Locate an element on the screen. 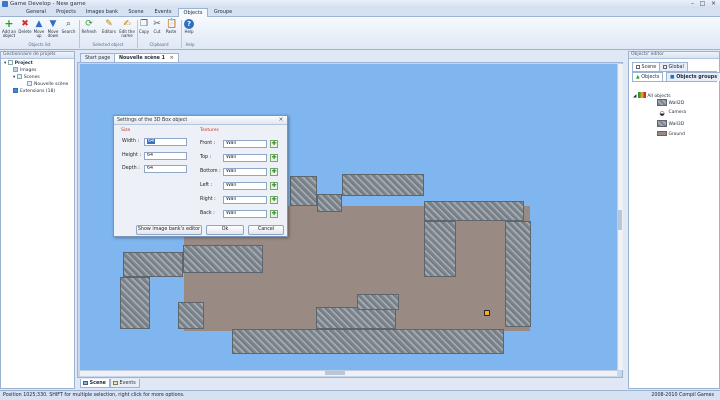 Image resolution: width=720 pixels, height=400 pixels. tab-global-objects: Global is located at coordinates (673, 66).